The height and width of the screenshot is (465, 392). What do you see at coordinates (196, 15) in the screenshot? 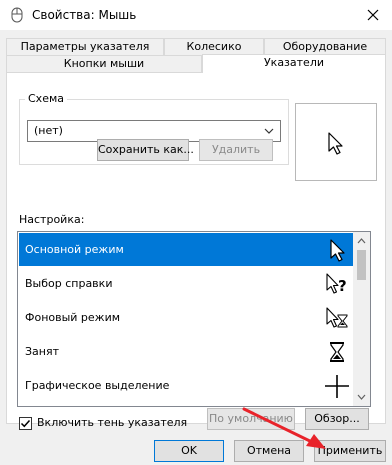
I see `title-bar: Свойства: Мышь` at bounding box center [196, 15].